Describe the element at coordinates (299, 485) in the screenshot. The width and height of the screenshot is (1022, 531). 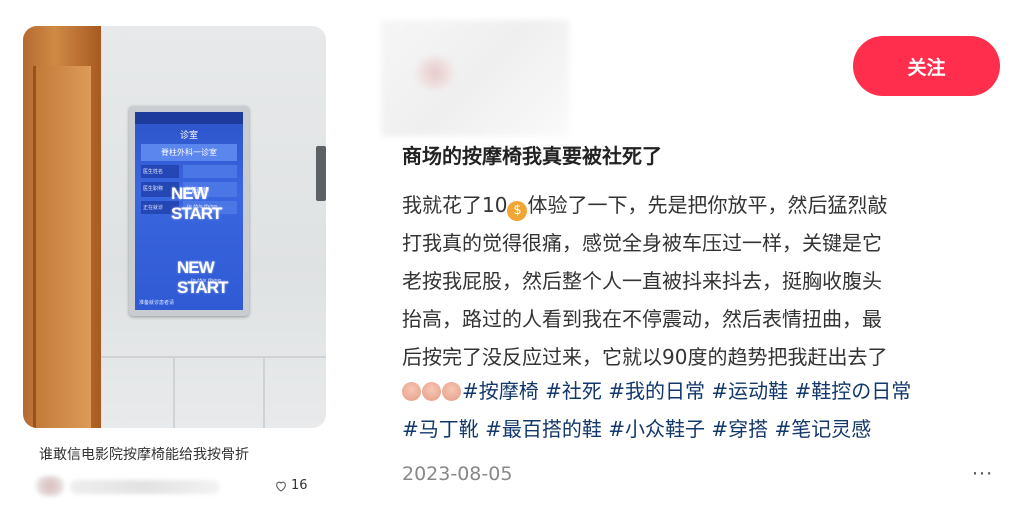
I see `like-count: 16` at that location.